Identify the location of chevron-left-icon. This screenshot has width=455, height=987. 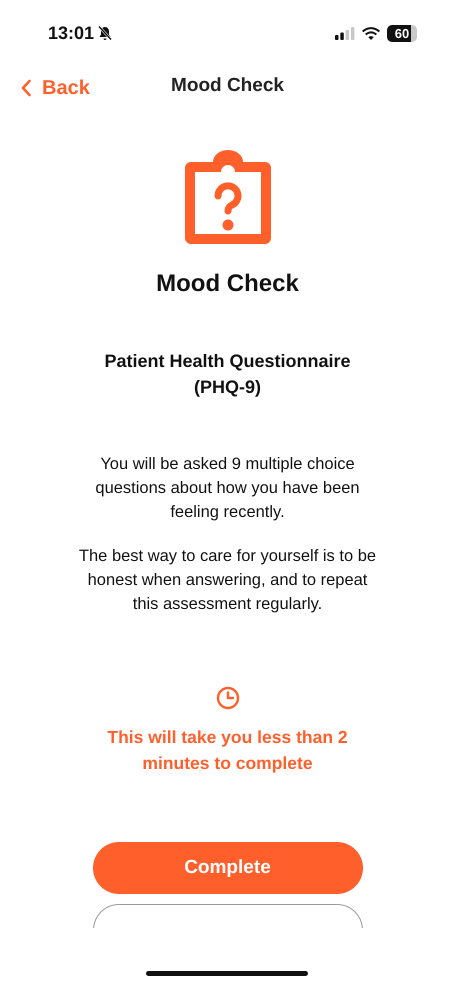
(26, 88).